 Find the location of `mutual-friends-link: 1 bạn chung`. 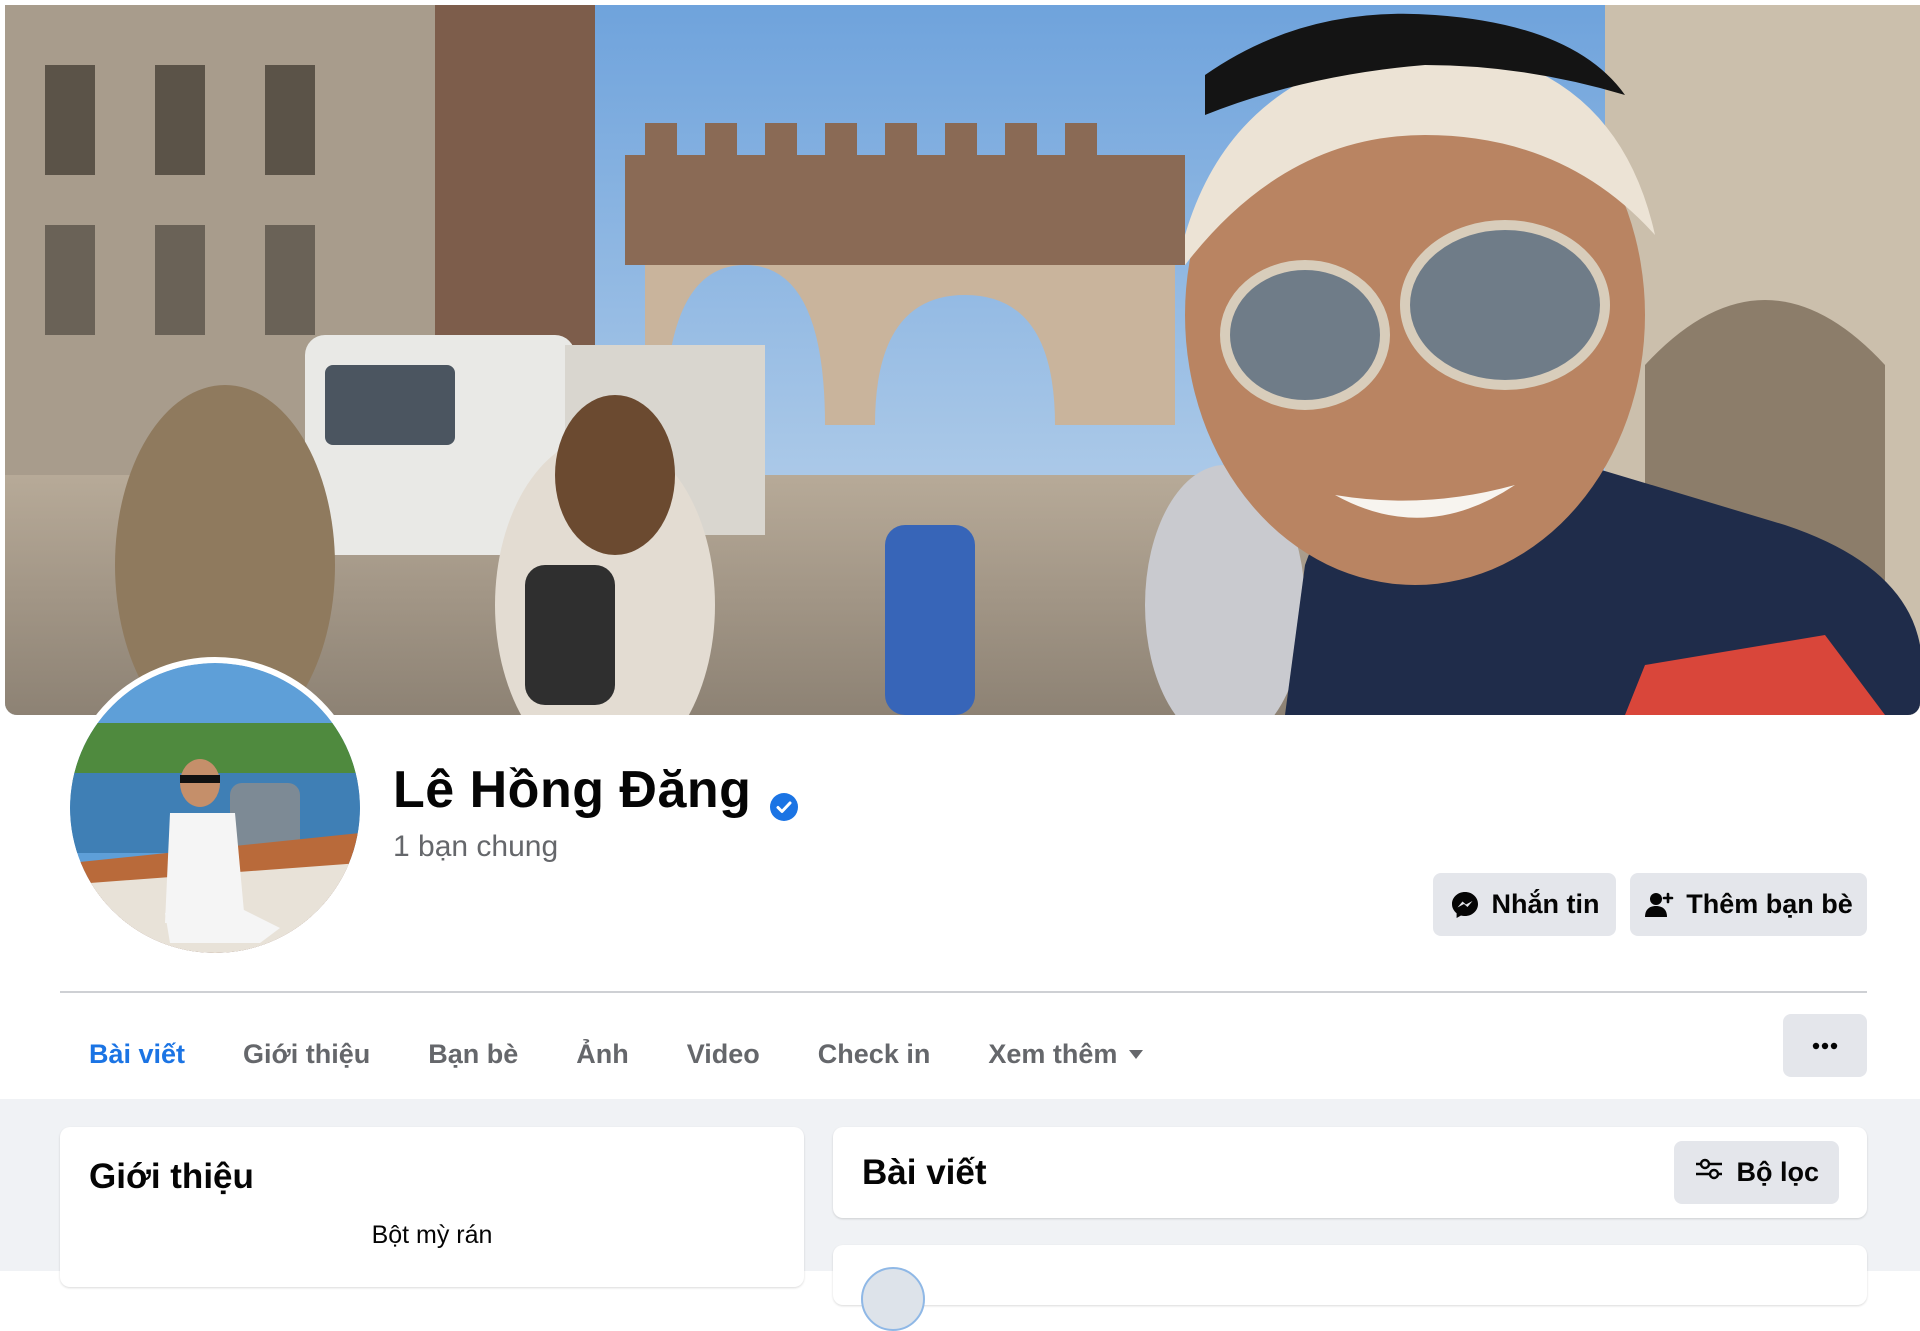

mutual-friends-link: 1 bạn chung is located at coordinates (475, 847).